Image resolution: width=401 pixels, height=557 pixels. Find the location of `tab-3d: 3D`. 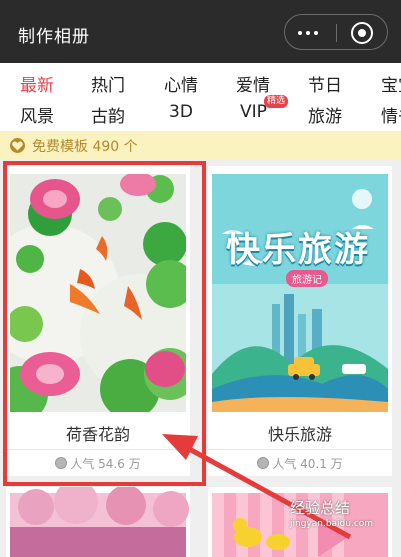

tab-3d: 3D is located at coordinates (181, 112).